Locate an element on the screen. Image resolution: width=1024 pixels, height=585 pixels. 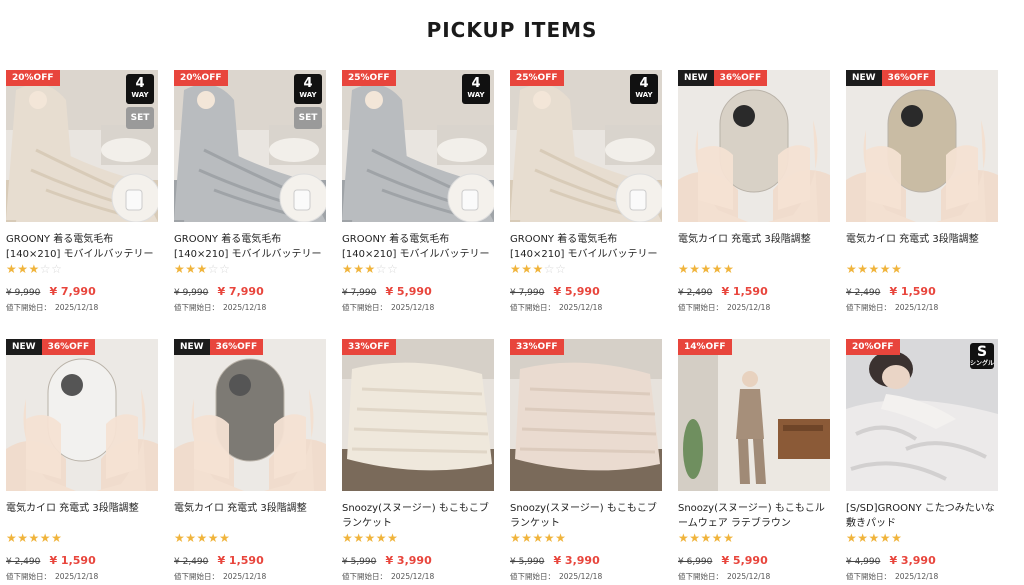
discount-badge: 20%OFF is located at coordinates (33, 78).